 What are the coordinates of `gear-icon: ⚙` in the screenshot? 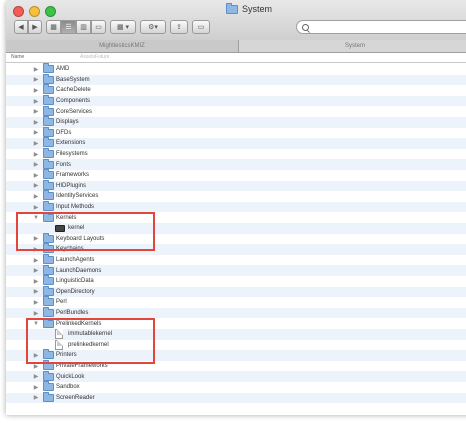 It's located at (151, 27).